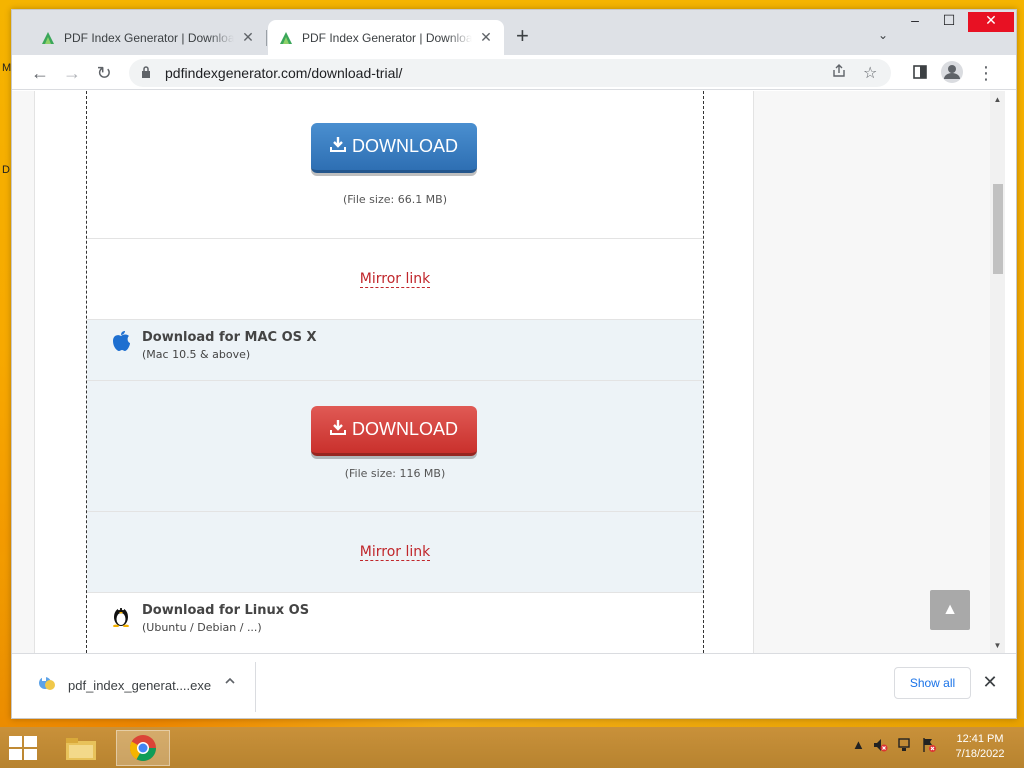 The width and height of the screenshot is (1024, 768). I want to click on download-options-chevron-icon, so click(230, 682).